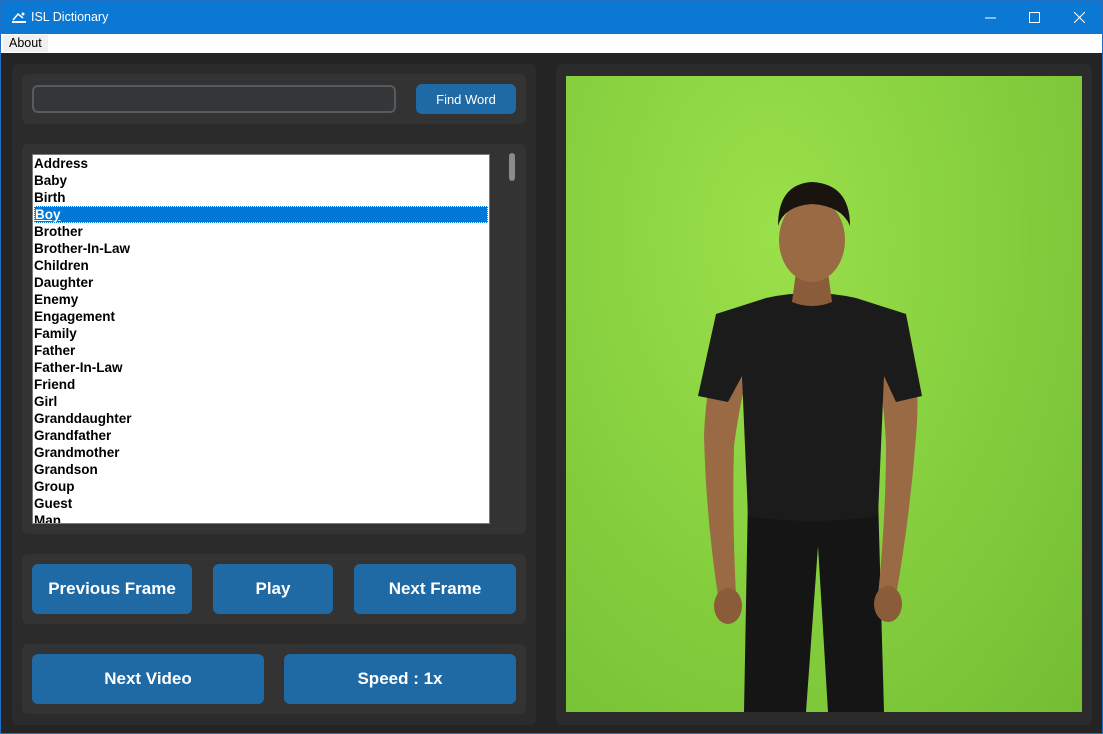 The width and height of the screenshot is (1103, 734). Describe the element at coordinates (261, 197) in the screenshot. I see `list-item: Birth` at that location.